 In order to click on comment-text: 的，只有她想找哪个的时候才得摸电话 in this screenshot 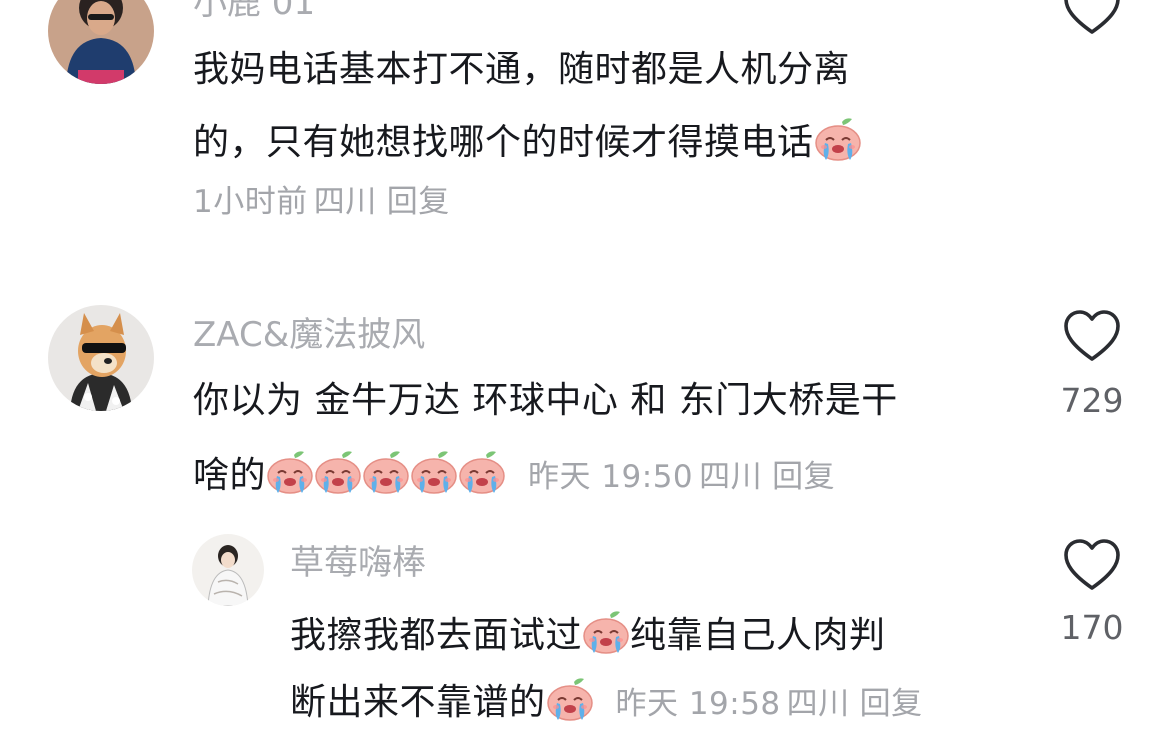, I will do `click(503, 142)`.